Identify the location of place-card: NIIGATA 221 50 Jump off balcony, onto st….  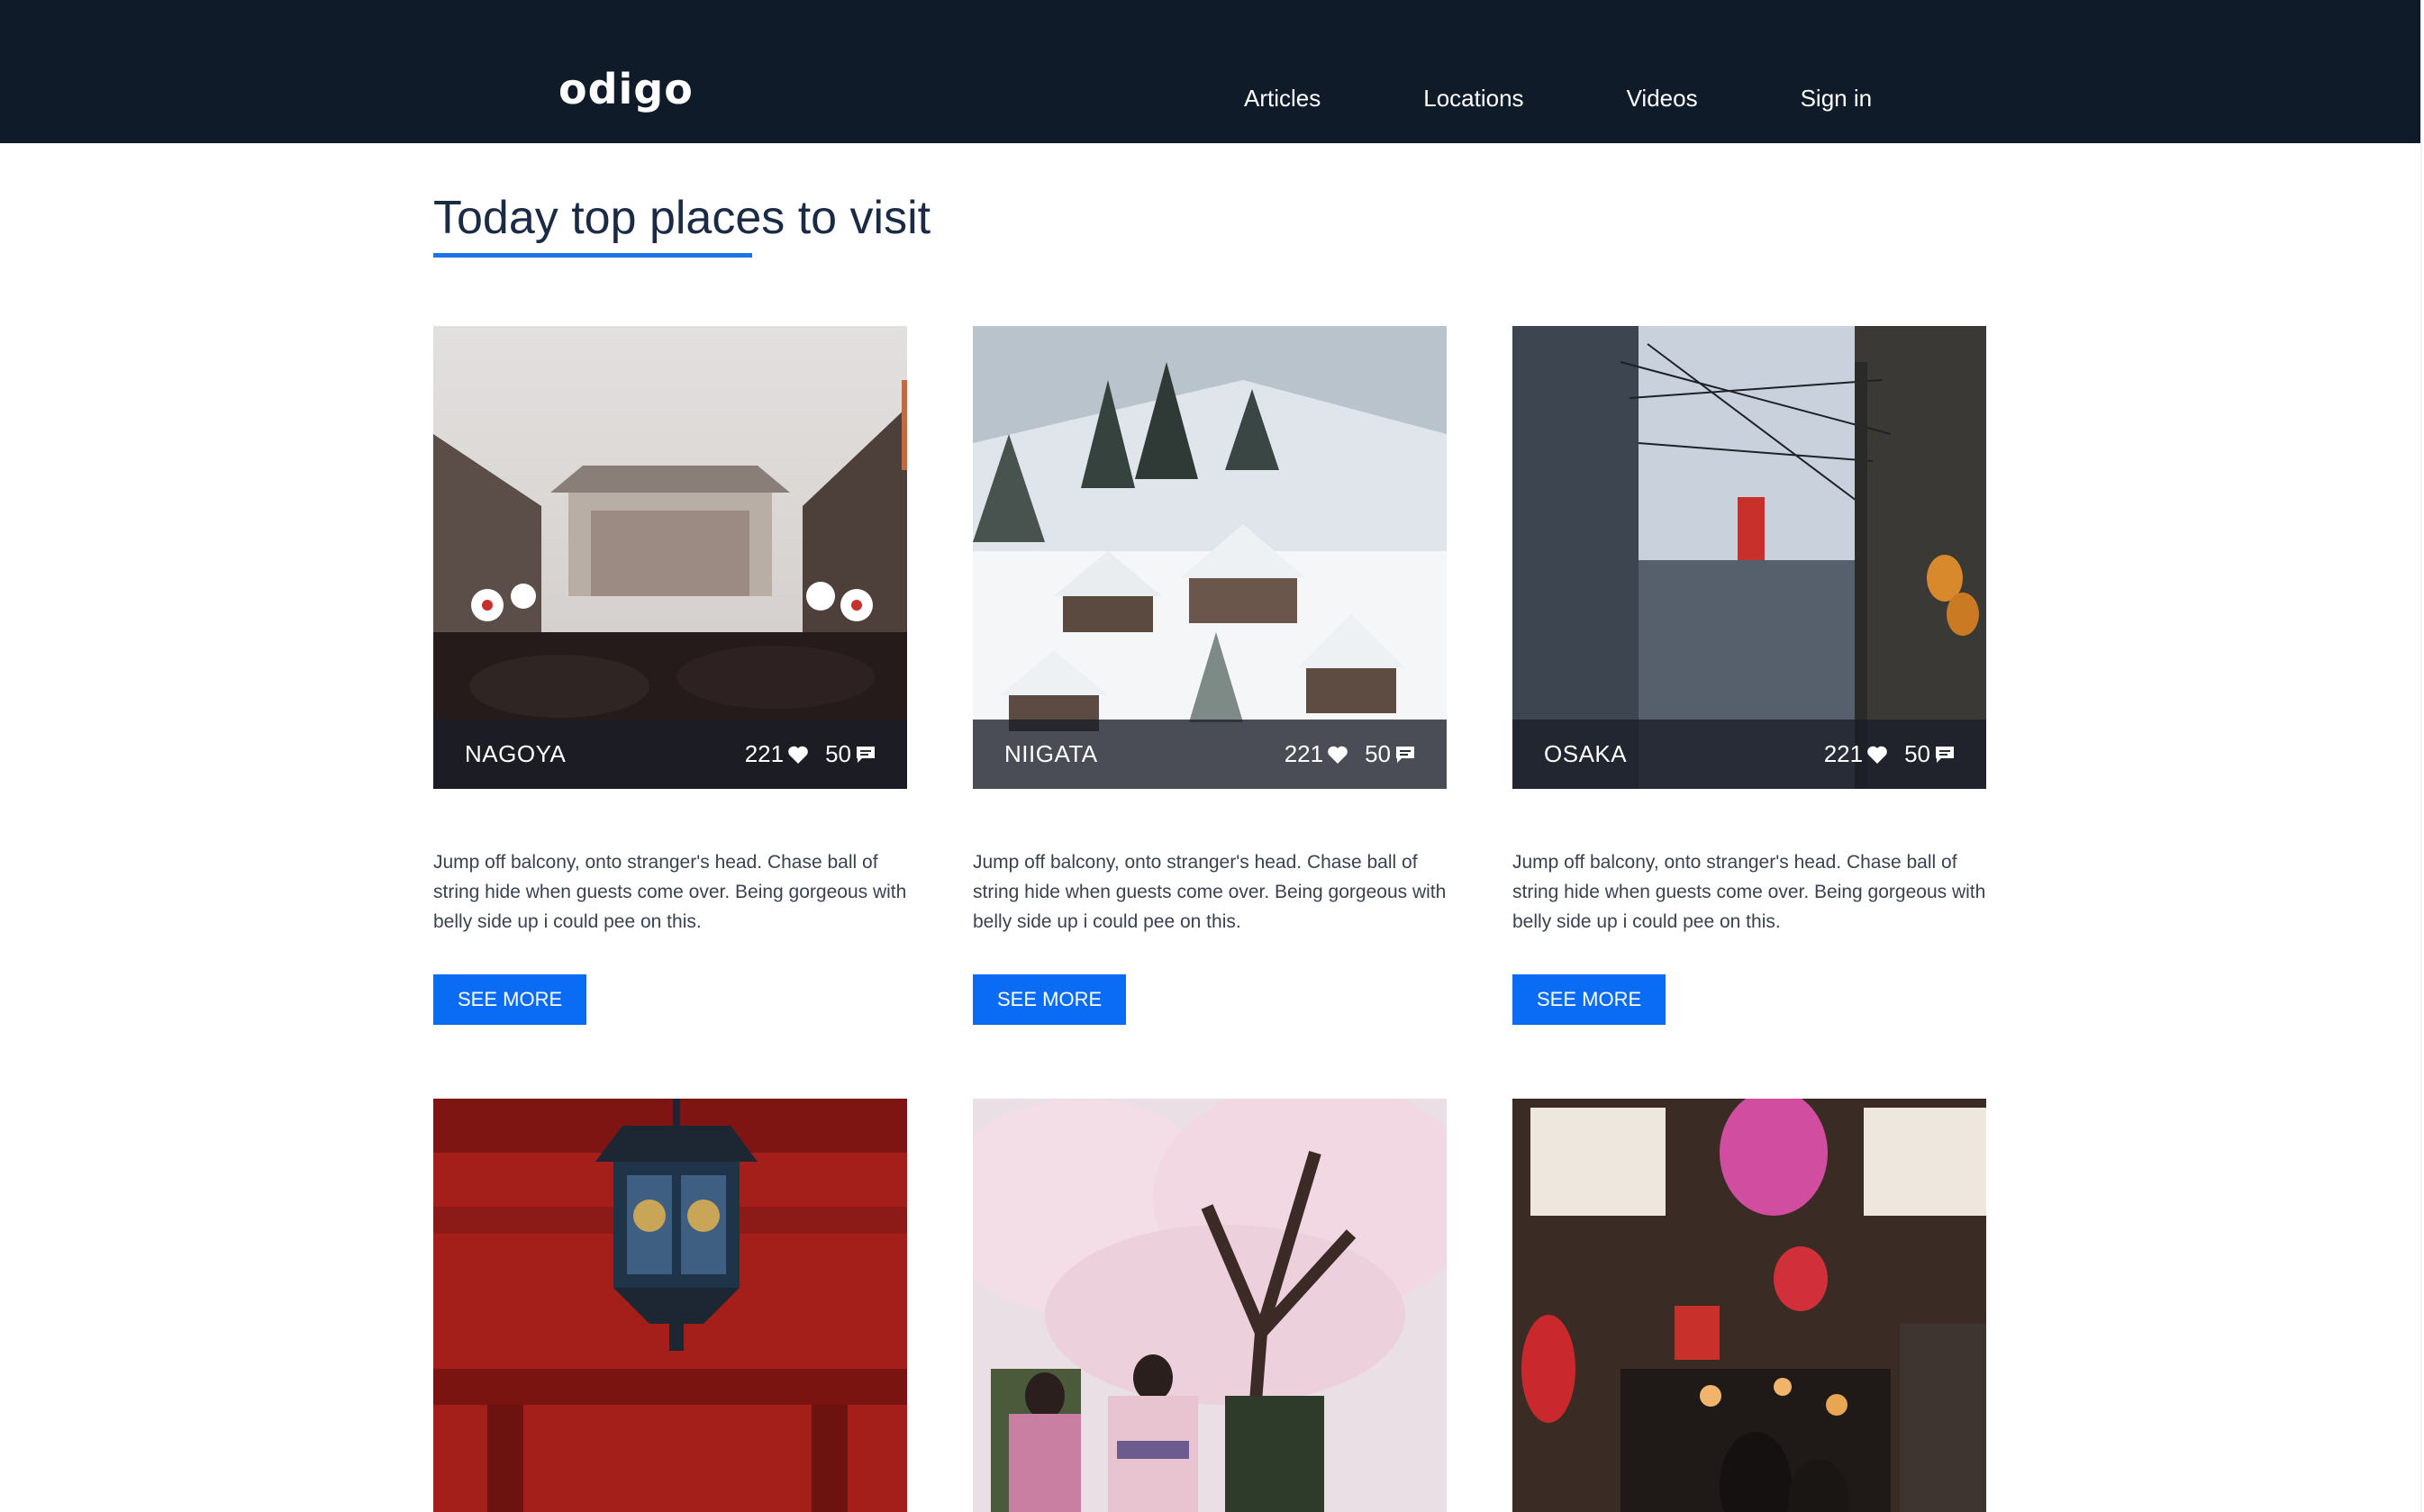
(1210, 675).